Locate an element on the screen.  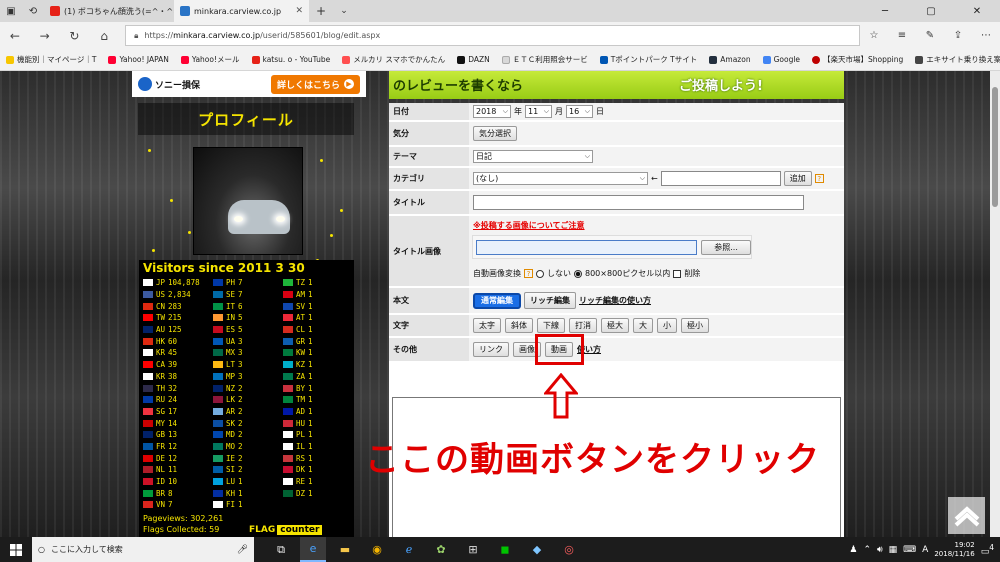
italic-button: 斜体 is located at coordinates (519, 325).